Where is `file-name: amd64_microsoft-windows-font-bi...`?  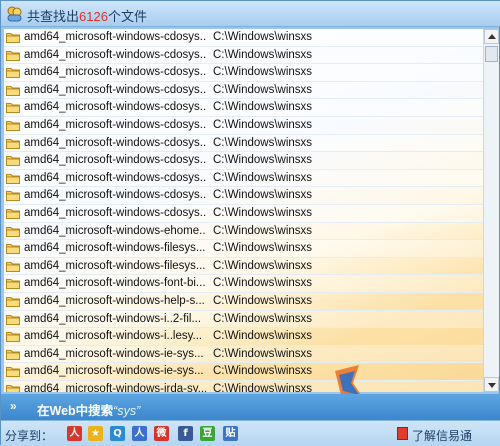
file-name: amd64_microsoft-windows-font-bi... is located at coordinates (115, 283).